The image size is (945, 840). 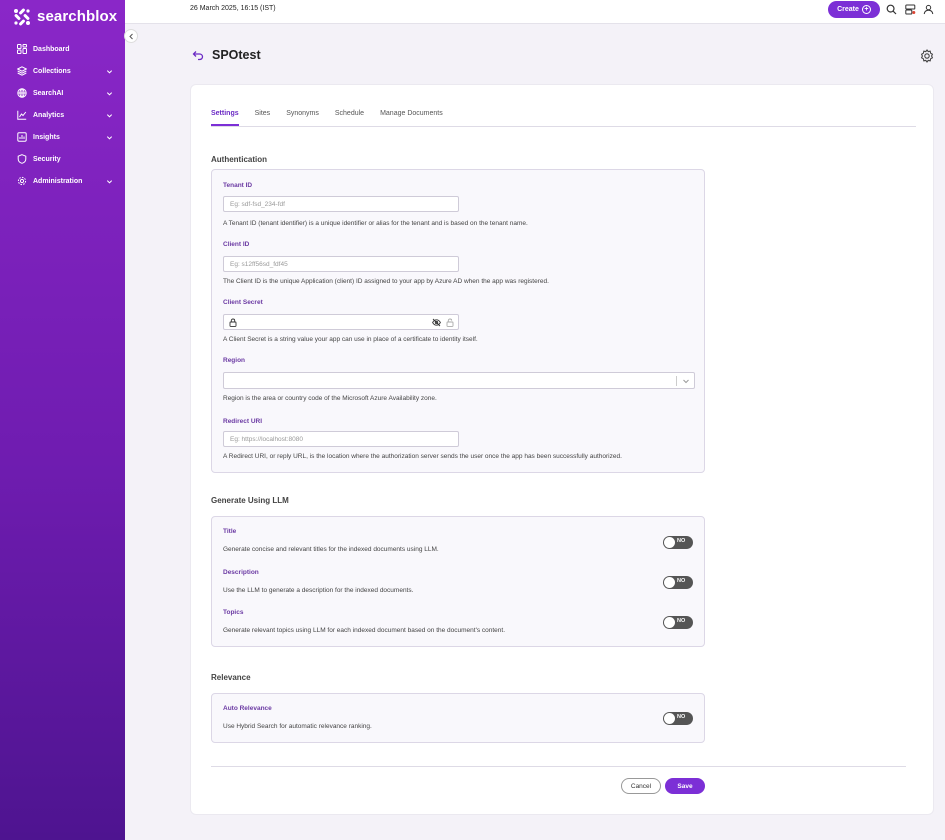 I want to click on shield-icon, so click(x=22, y=159).